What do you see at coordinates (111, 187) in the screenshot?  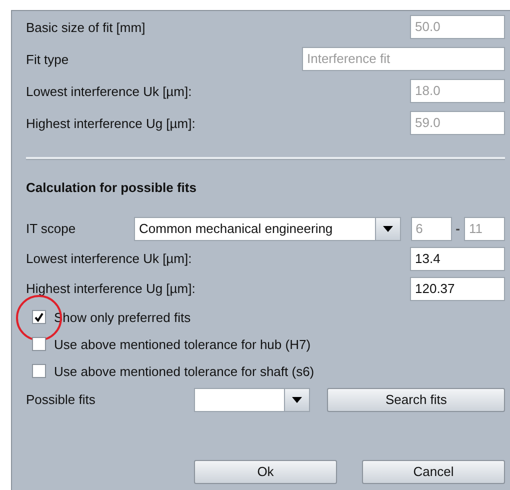 I see `section-heading: Calculation for possible fits` at bounding box center [111, 187].